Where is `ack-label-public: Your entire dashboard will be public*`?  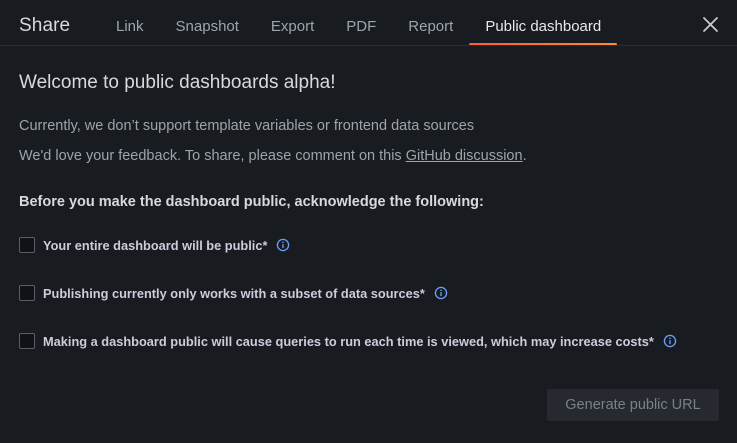 ack-label-public: Your entire dashboard will be public* is located at coordinates (155, 245).